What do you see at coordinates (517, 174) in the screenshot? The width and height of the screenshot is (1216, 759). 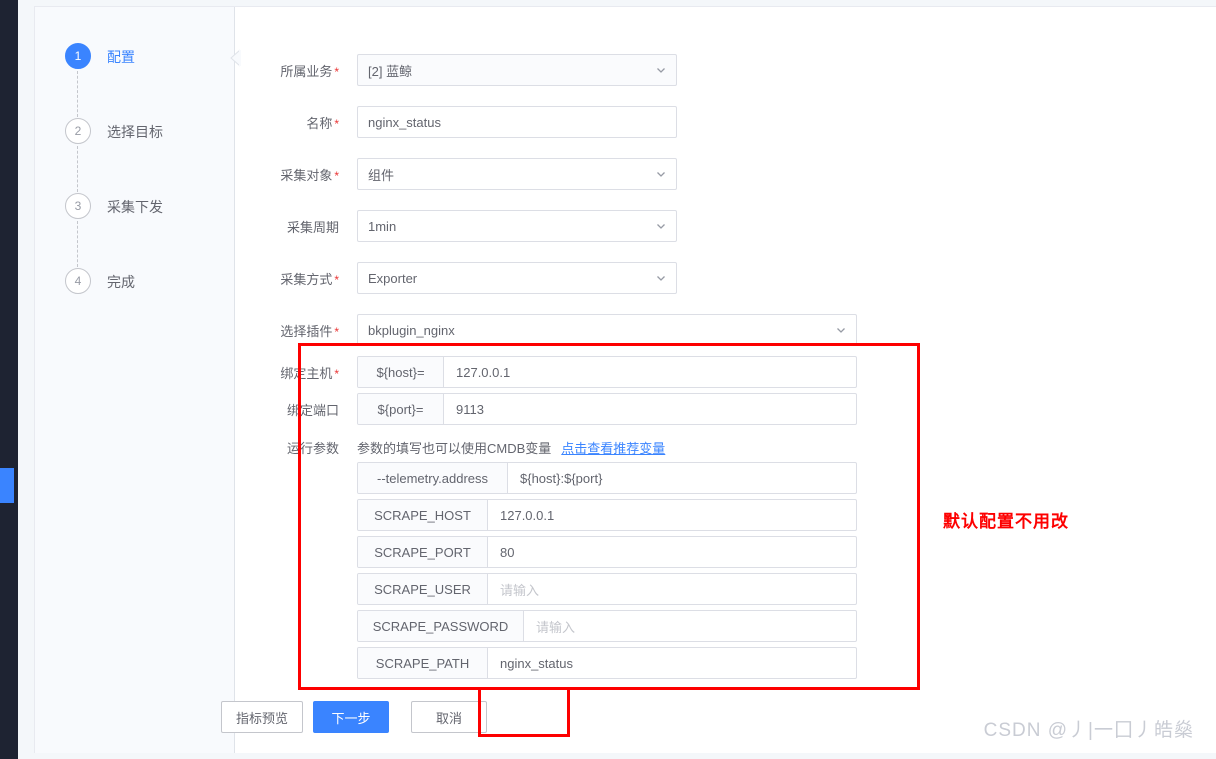 I see `select-collect-target: 组件` at bounding box center [517, 174].